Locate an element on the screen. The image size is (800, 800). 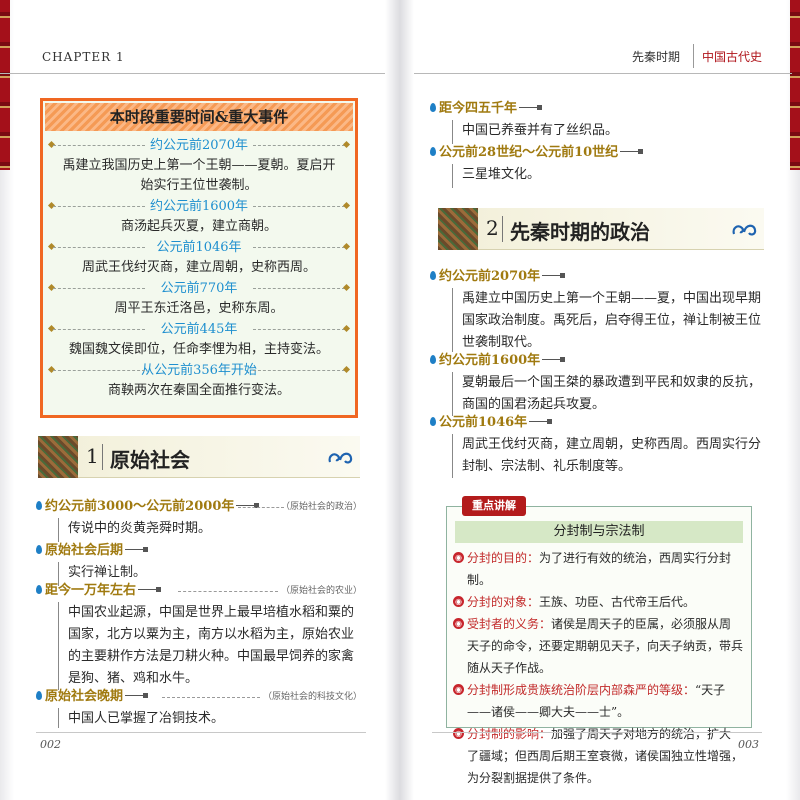
footer-rule-left is located at coordinates (201, 732).